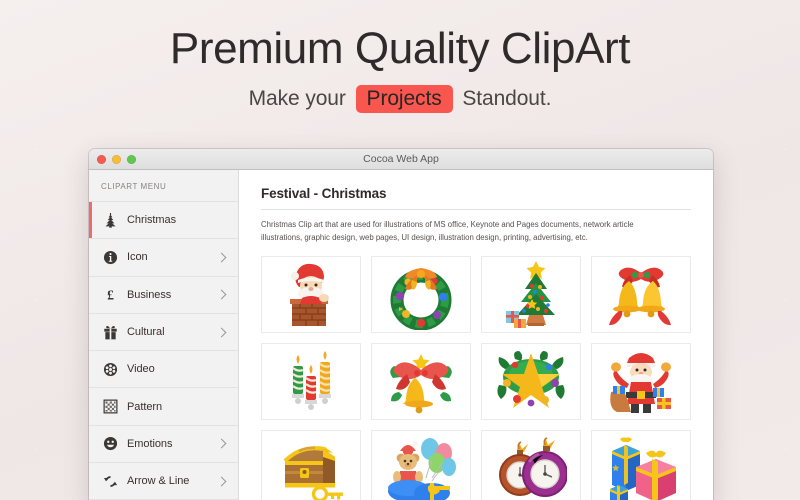 The height and width of the screenshot is (500, 800). Describe the element at coordinates (116, 159) in the screenshot. I see `minimize-button` at that location.